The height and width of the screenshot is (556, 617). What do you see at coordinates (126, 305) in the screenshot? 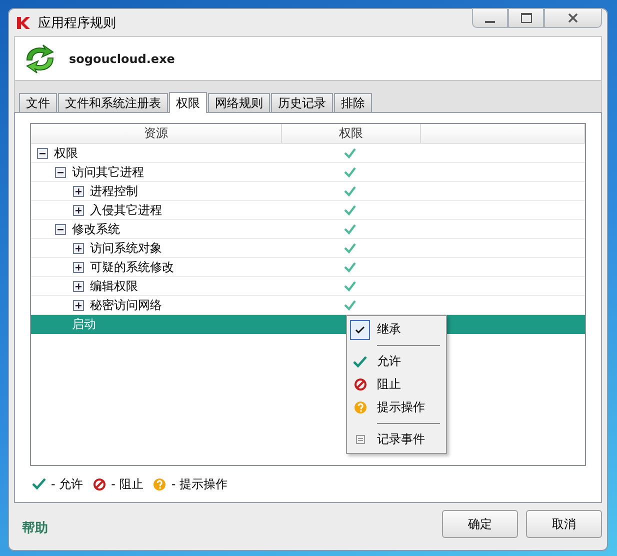
I see `tree-item-label: 秘密访问网络` at bounding box center [126, 305].